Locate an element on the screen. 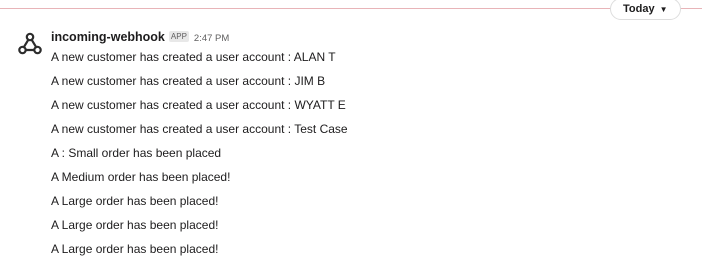  message-timestamp: 2:47 PM is located at coordinates (211, 38).